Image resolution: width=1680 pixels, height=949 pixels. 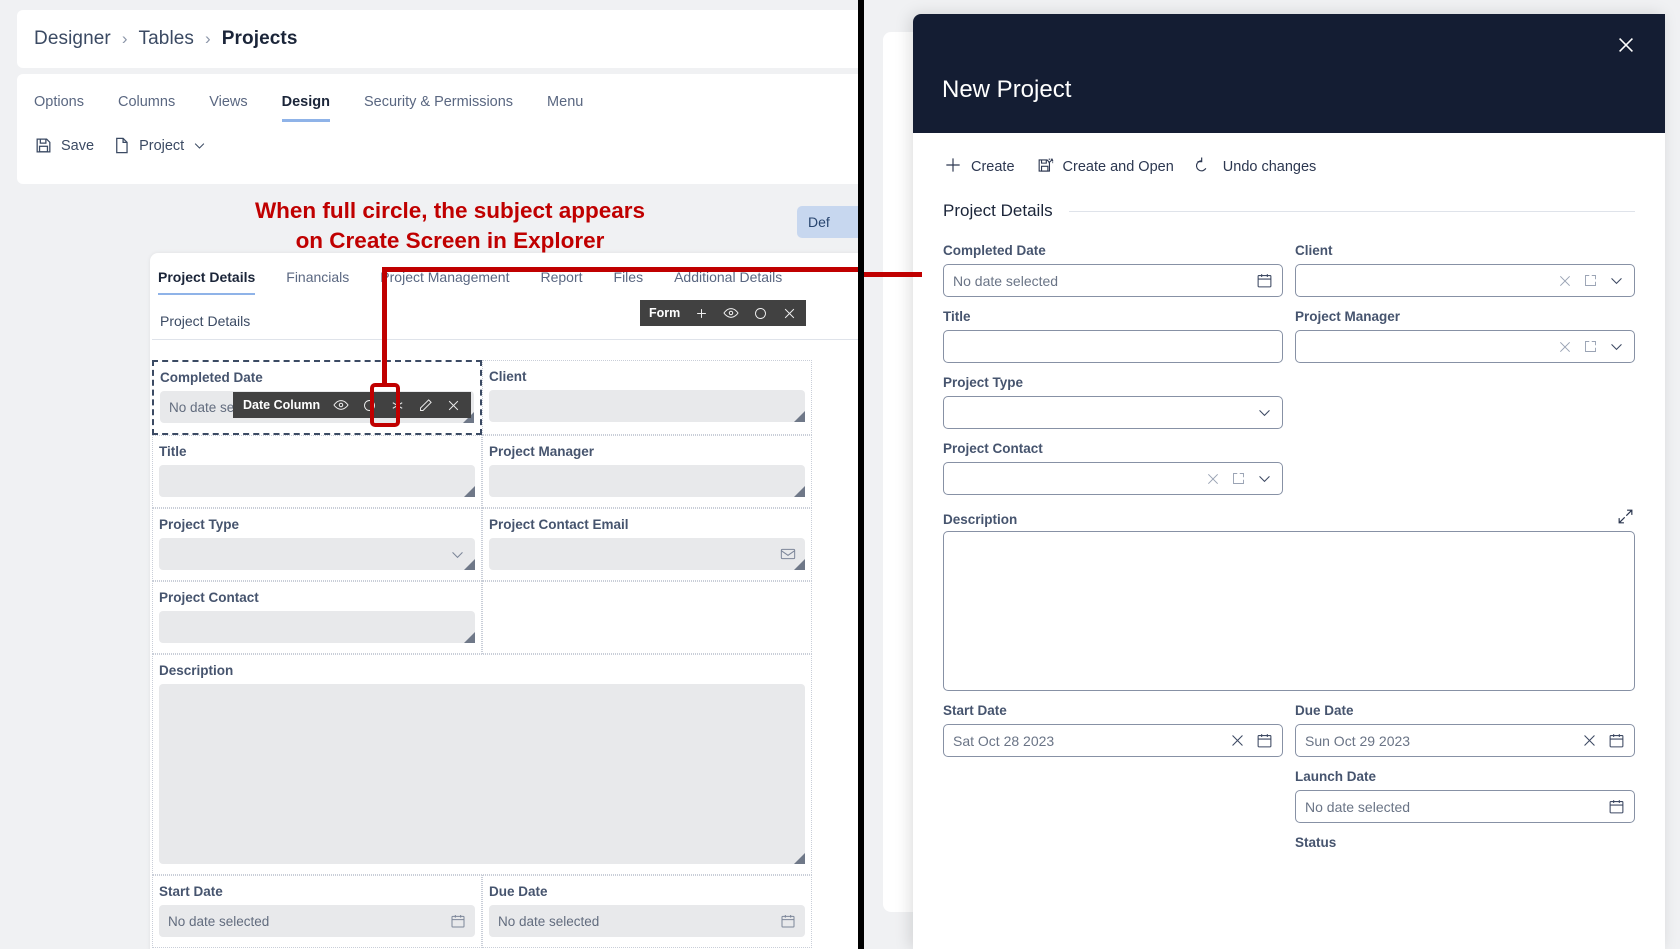 I want to click on form-tab-report: Report, so click(x=561, y=282).